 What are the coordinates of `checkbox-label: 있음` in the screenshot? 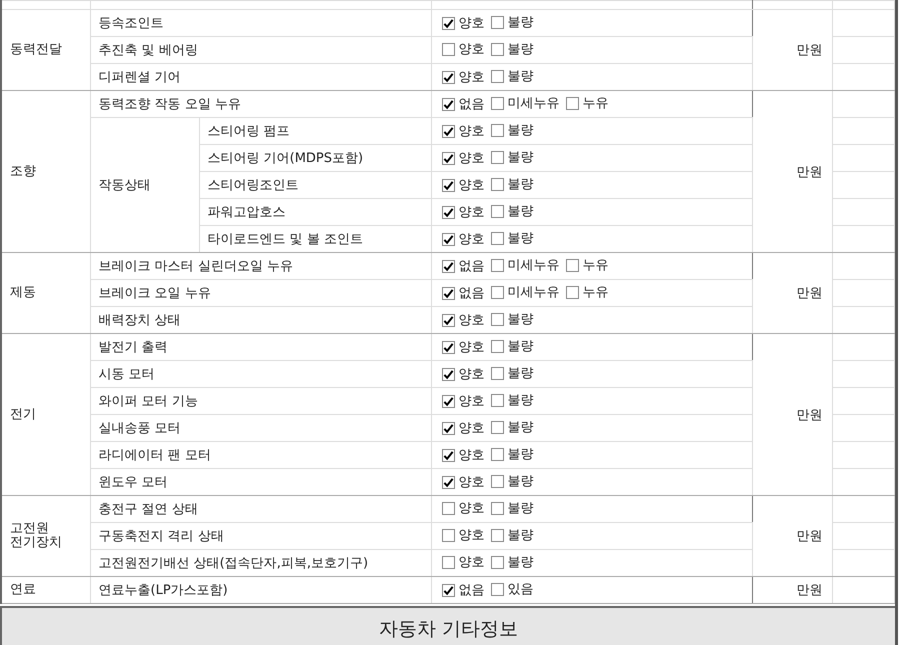 It's located at (521, 589).